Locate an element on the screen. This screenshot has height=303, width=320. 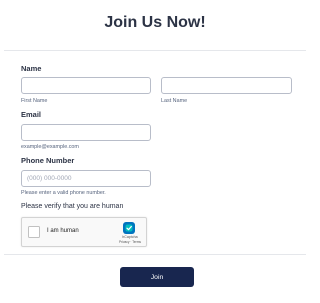
phone-sublabel: Please enter a valid phone number. is located at coordinates (63, 193).